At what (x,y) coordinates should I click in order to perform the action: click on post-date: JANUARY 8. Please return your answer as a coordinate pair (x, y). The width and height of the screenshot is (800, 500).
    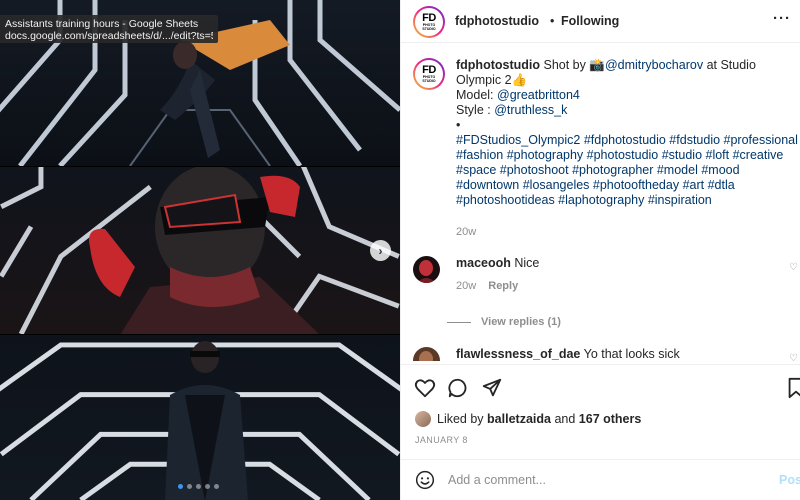
    Looking at the image, I should click on (441, 440).